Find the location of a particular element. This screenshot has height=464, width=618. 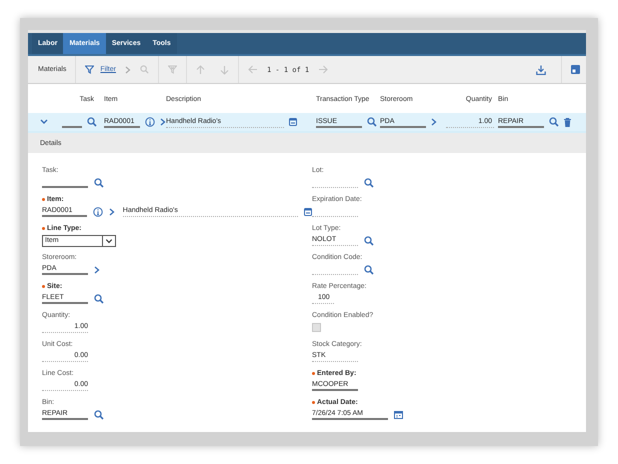

caret-icon is located at coordinates (108, 241).